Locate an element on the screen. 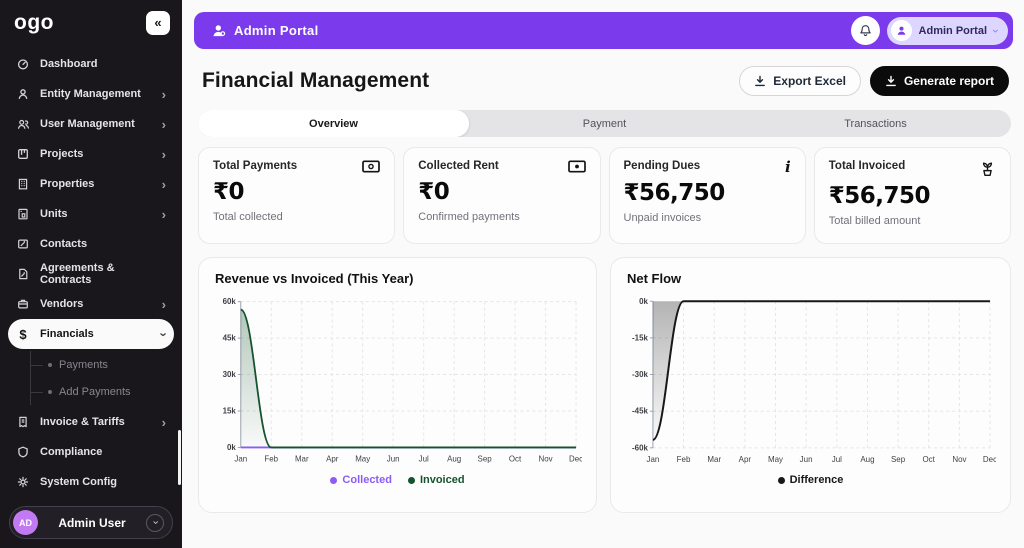 The image size is (1024, 548). notifications-button is located at coordinates (865, 30).